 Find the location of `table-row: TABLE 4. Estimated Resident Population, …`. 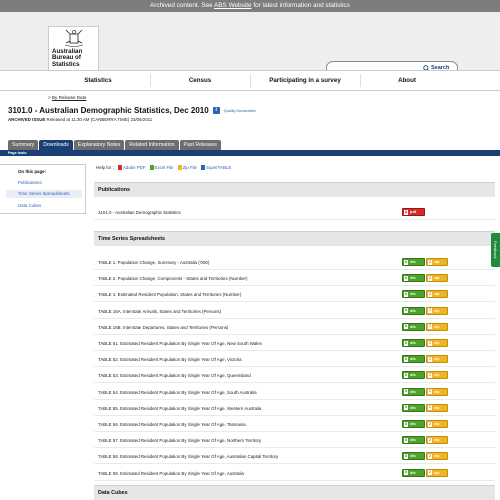

table-row: TABLE 4. Estimated Resident Population, … is located at coordinates (294, 295).